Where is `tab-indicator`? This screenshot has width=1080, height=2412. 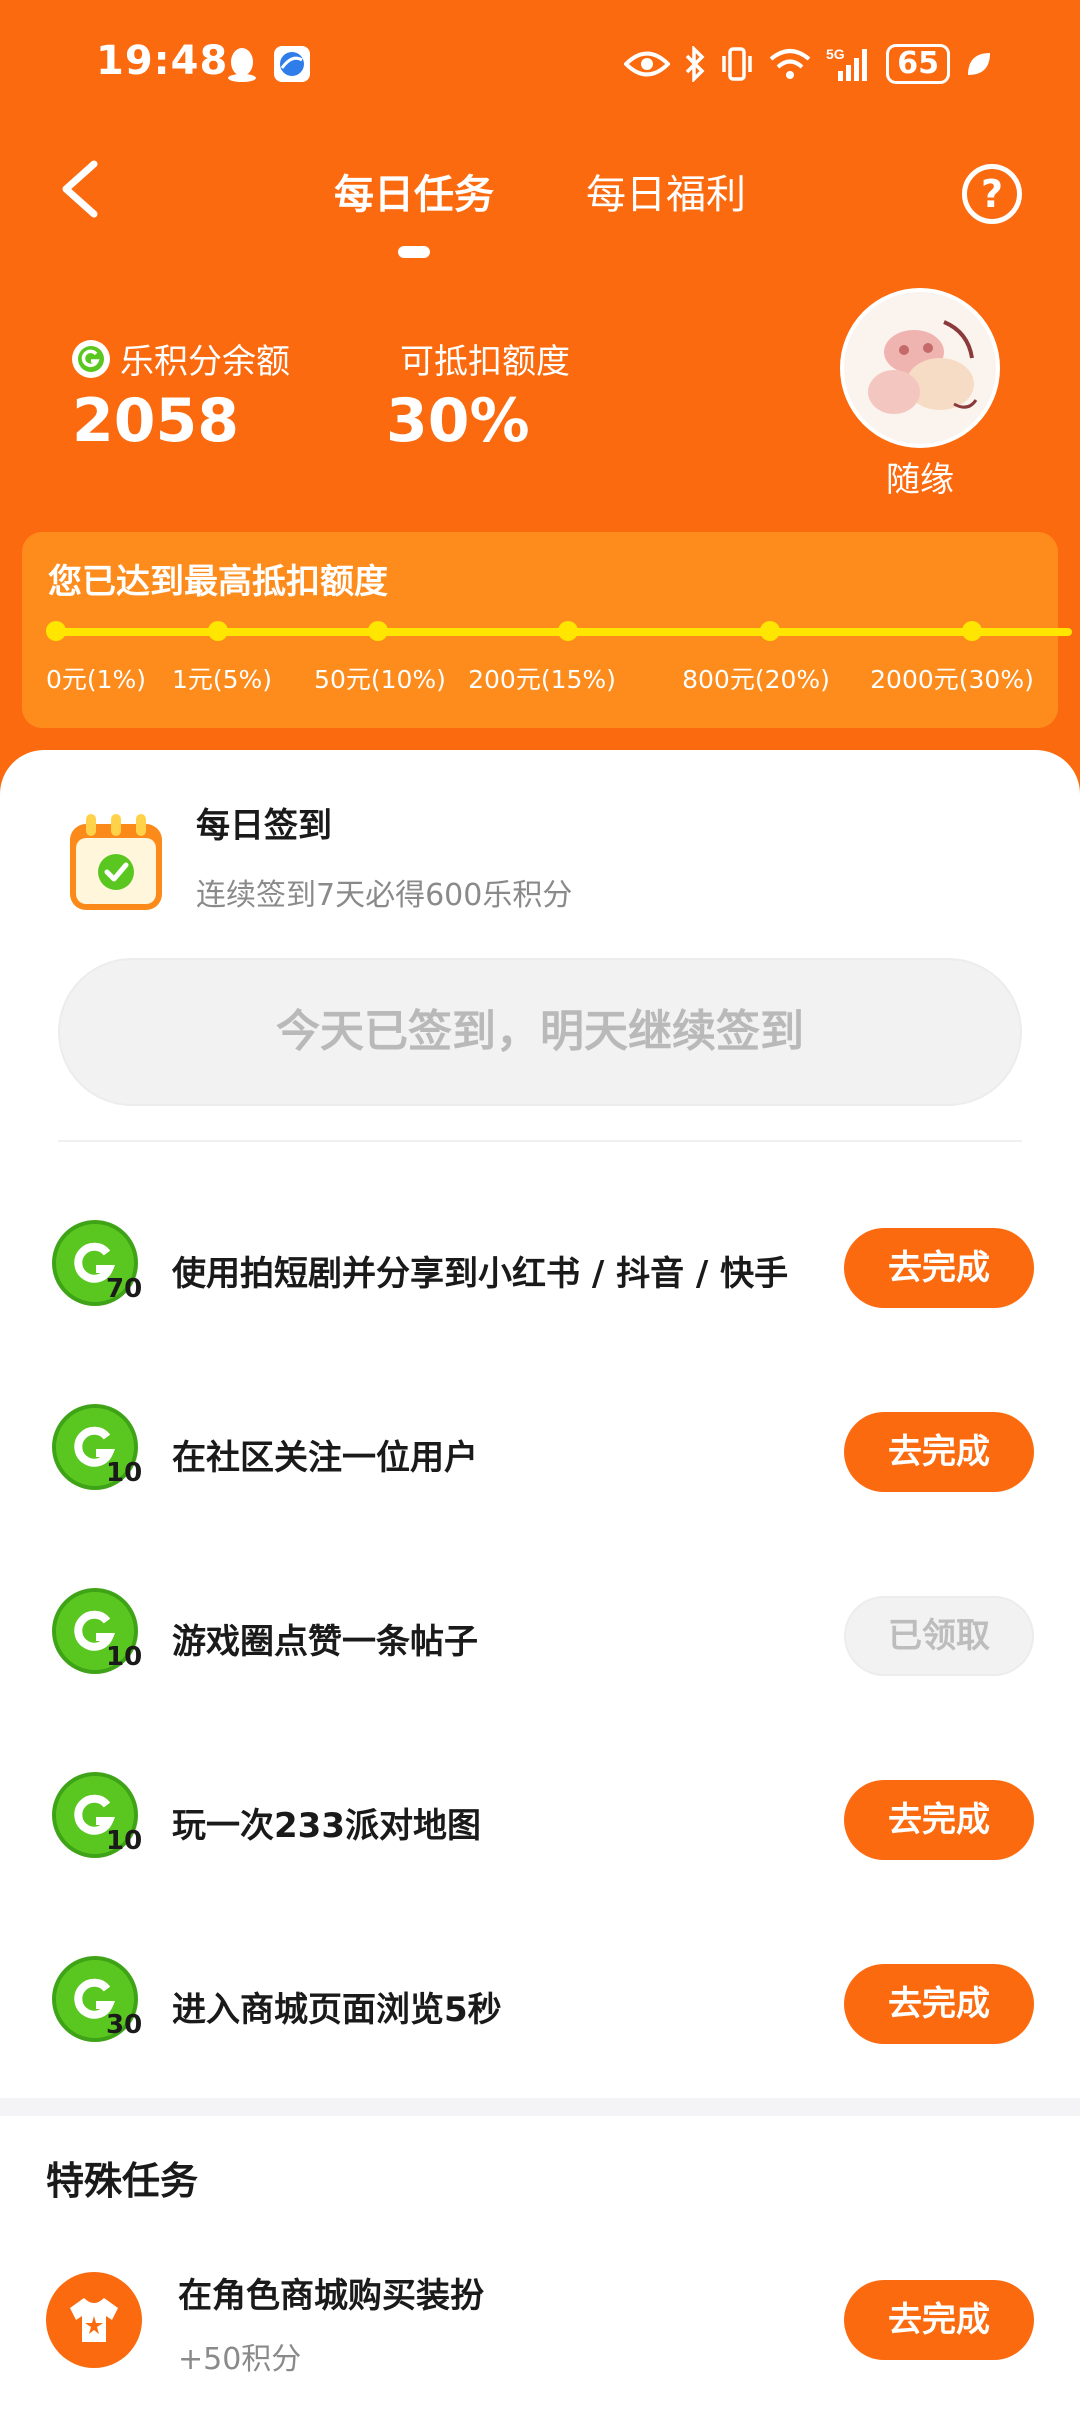
tab-indicator is located at coordinates (414, 252).